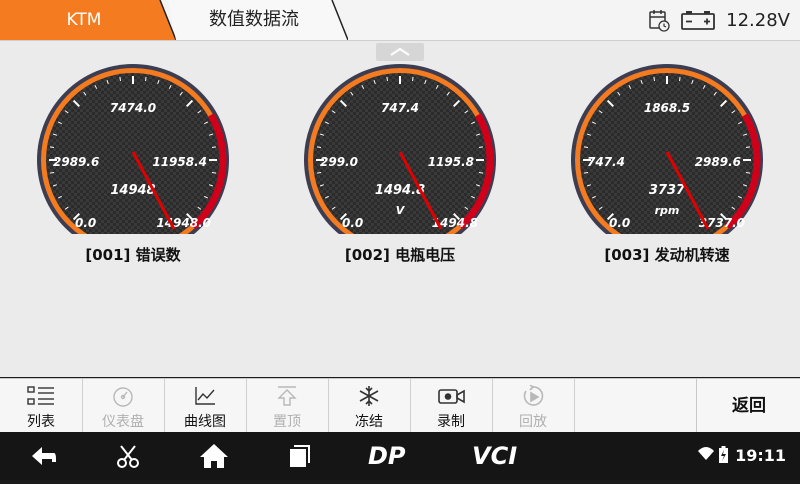  I want to click on brand-tab: KTM, so click(90, 20).